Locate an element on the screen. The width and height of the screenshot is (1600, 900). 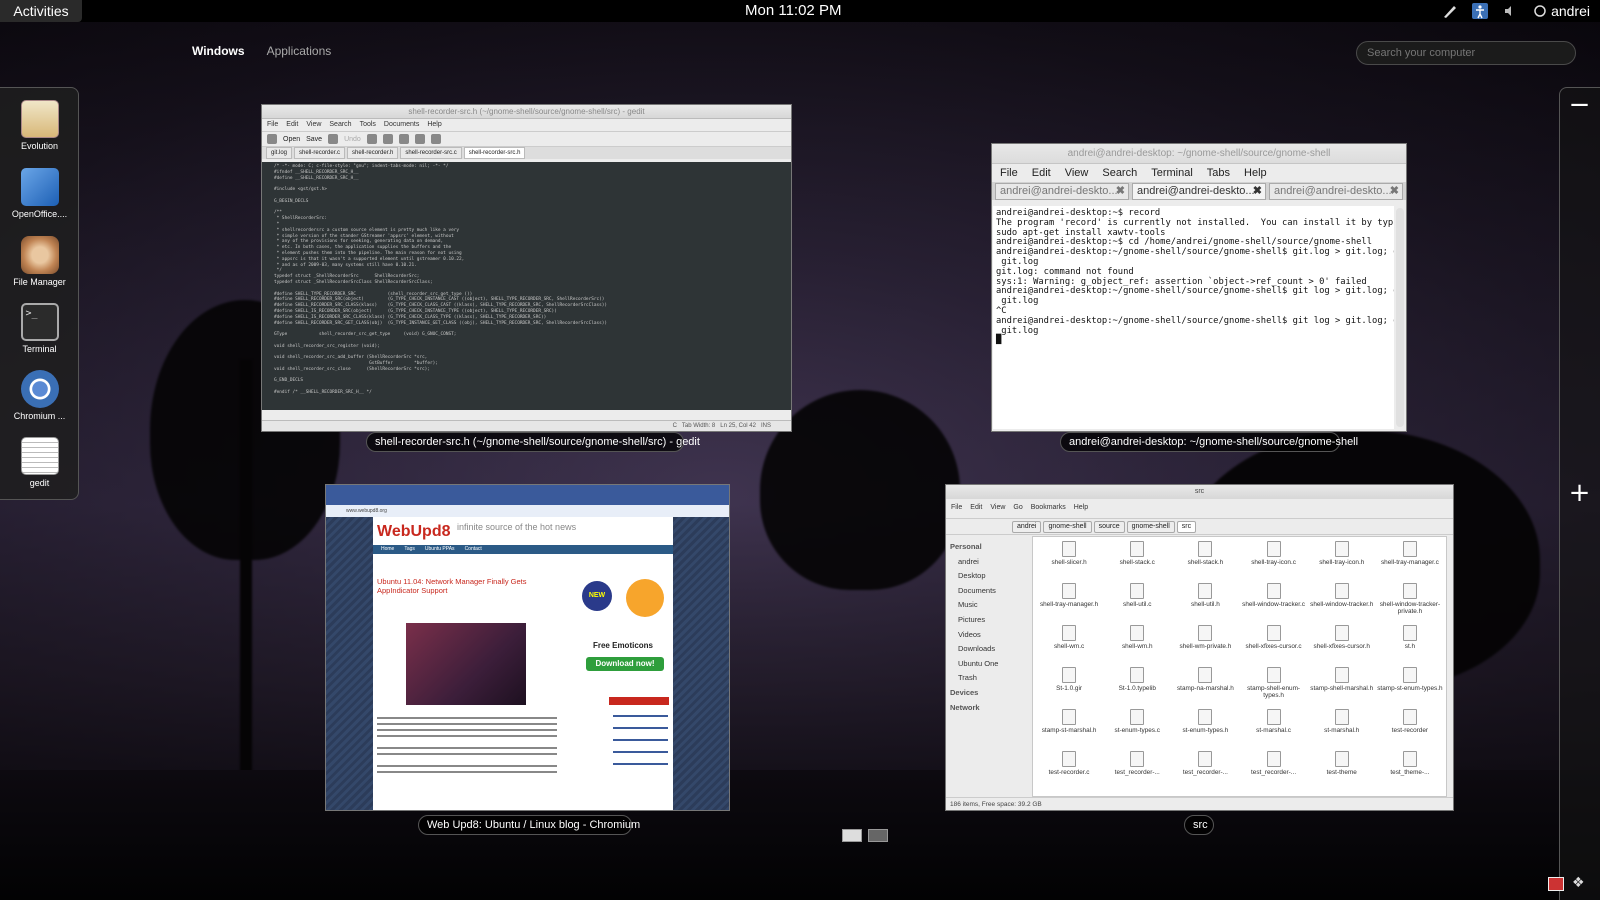
terminal-tab-1: andrei@andrei-deskto... ✖ is located at coordinates (1062, 191).